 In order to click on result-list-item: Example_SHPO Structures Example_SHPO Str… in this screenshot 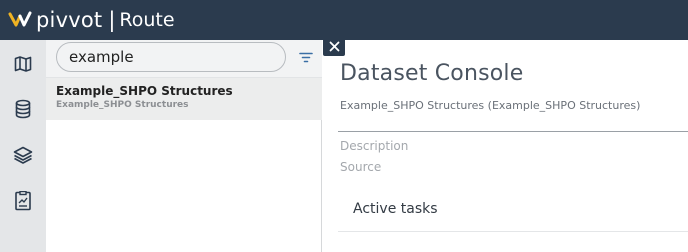, I will do `click(184, 99)`.